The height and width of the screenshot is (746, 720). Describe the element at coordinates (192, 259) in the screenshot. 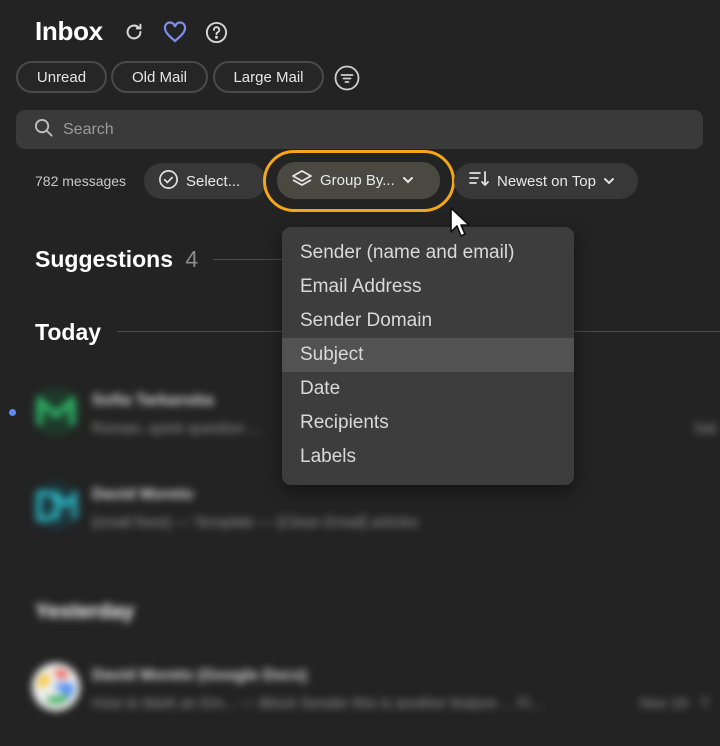

I see `suggestions-count: 4` at that location.